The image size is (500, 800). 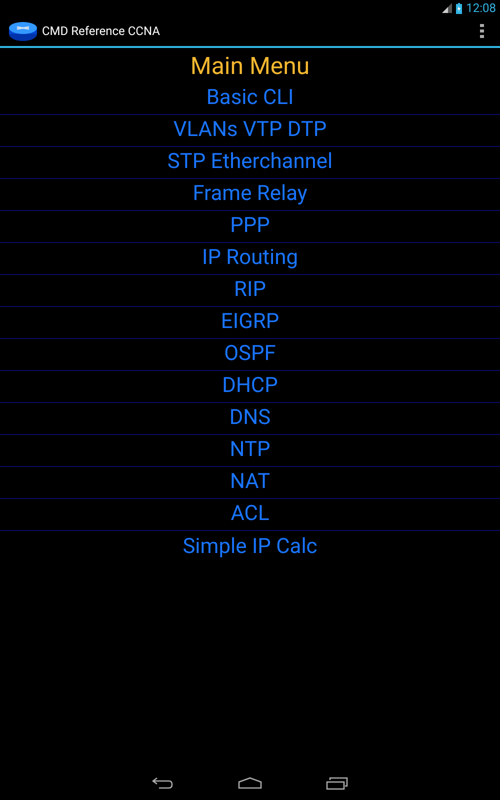 I want to click on home-icon, so click(x=250, y=783).